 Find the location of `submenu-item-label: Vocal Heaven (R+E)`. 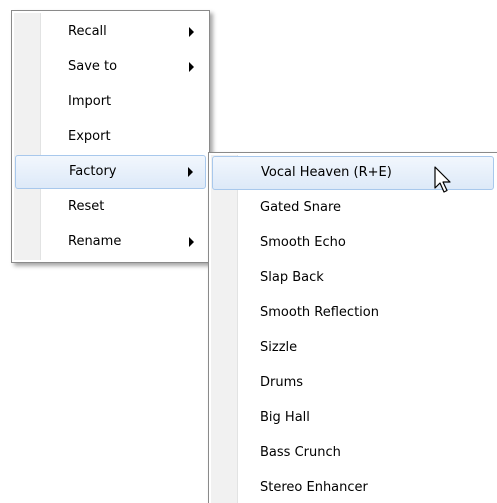

submenu-item-label: Vocal Heaven (R+E) is located at coordinates (326, 172).